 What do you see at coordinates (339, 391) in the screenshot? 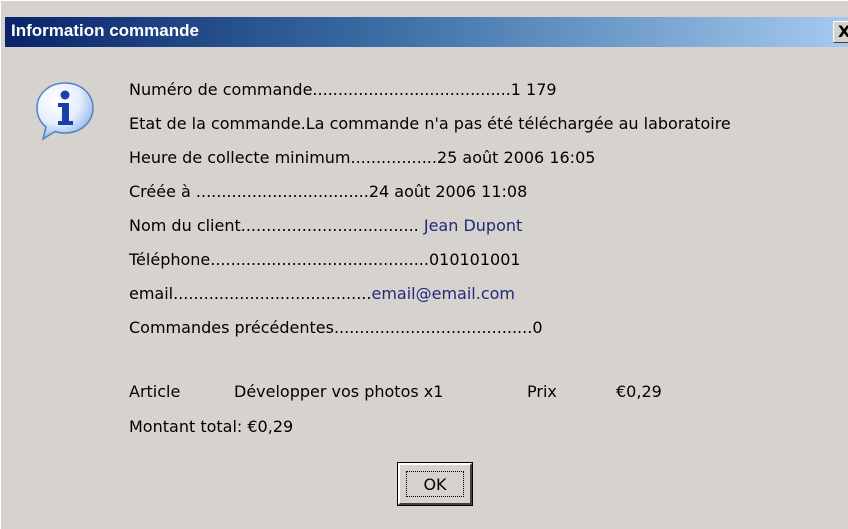
I see `article-name: Développer vos photos x1` at bounding box center [339, 391].